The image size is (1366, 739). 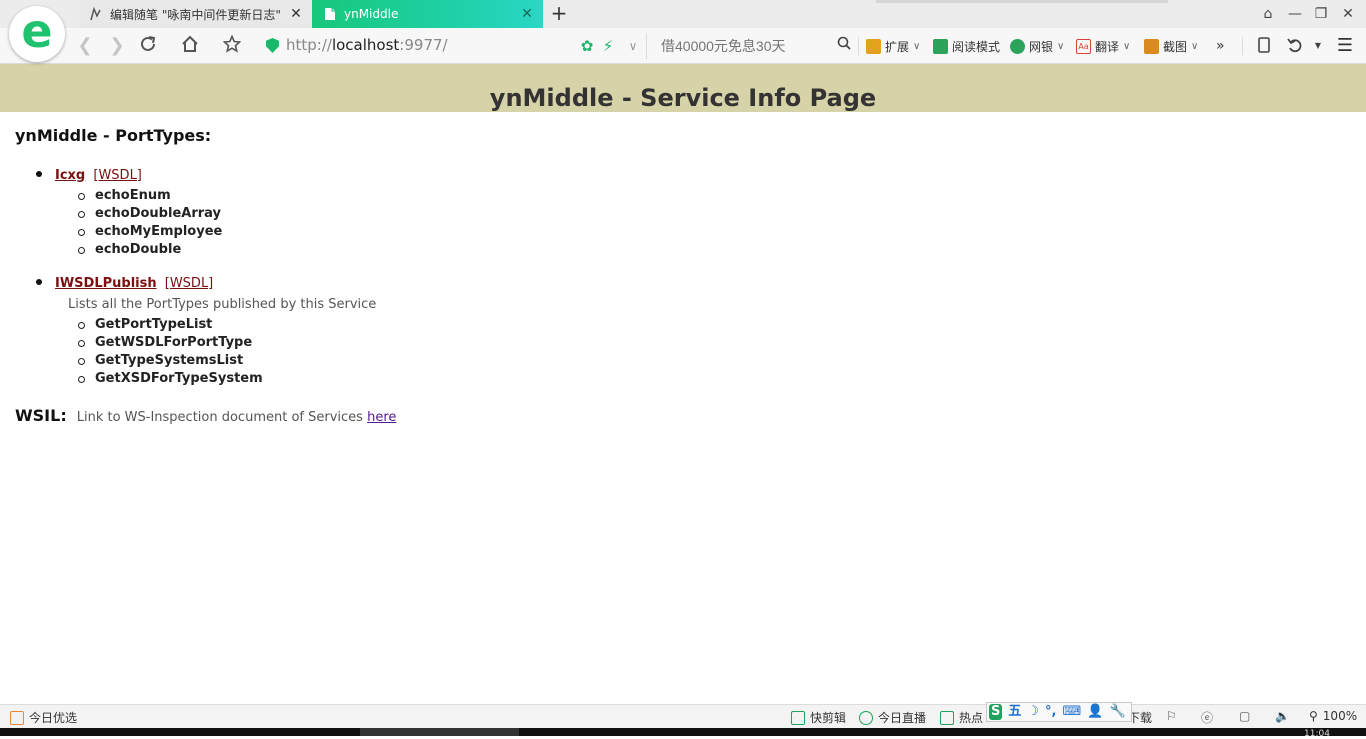 I want to click on daily-picks-button: 今日优选, so click(x=43, y=717).